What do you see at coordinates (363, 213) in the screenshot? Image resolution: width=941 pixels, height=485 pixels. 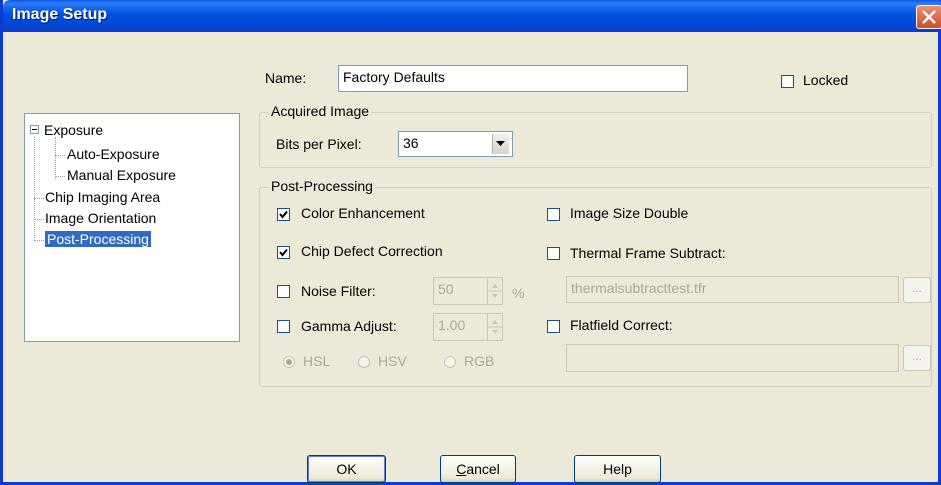 I see `color-enhancement-label: Color Enhancement` at bounding box center [363, 213].